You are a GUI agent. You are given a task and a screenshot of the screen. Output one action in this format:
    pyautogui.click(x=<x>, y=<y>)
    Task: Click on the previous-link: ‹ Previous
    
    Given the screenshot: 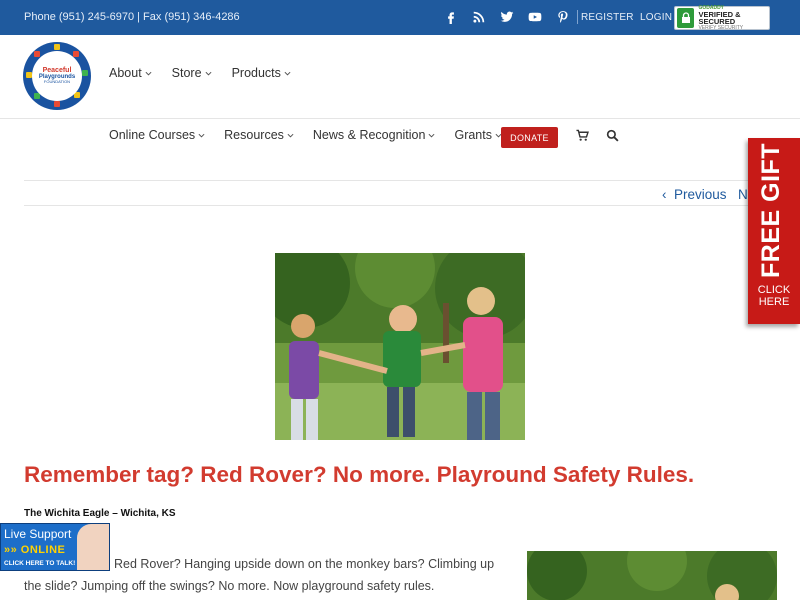 What is the action you would take?
    pyautogui.click(x=694, y=194)
    